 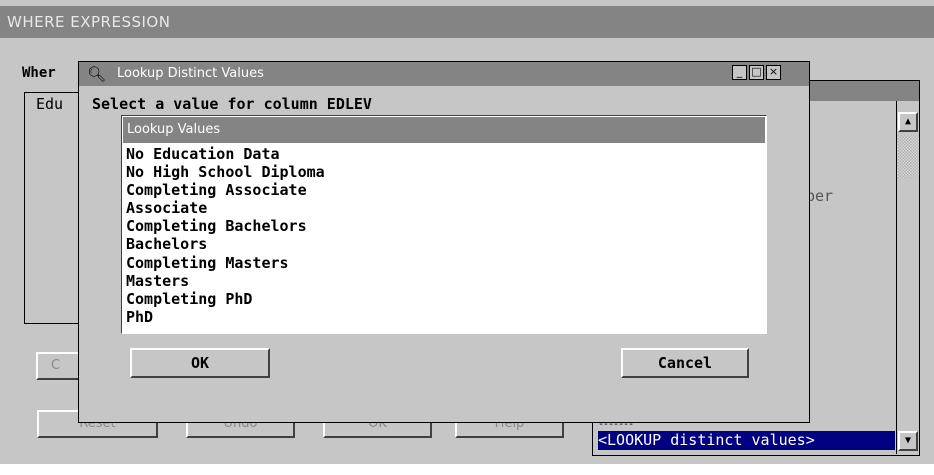 What do you see at coordinates (908, 441) in the screenshot?
I see `scroll-down-arrow-icon: ▼` at bounding box center [908, 441].